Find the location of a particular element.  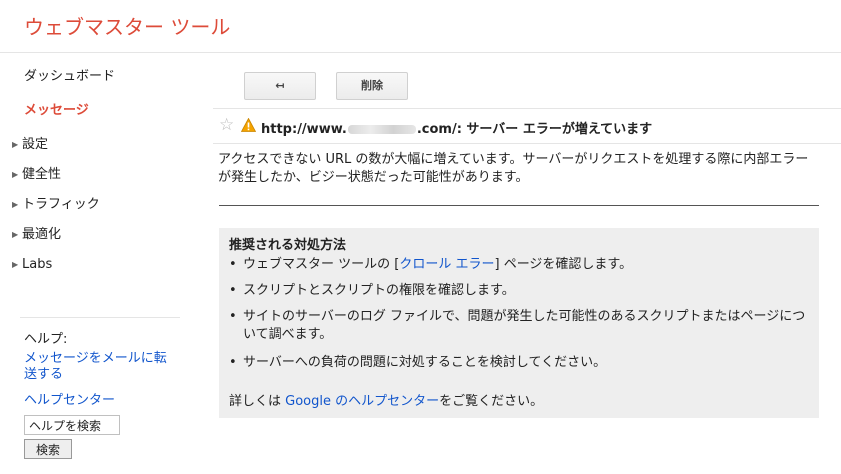

list-item-text: スクリプトとスクリプトの権限を確認します。 is located at coordinates (379, 290).